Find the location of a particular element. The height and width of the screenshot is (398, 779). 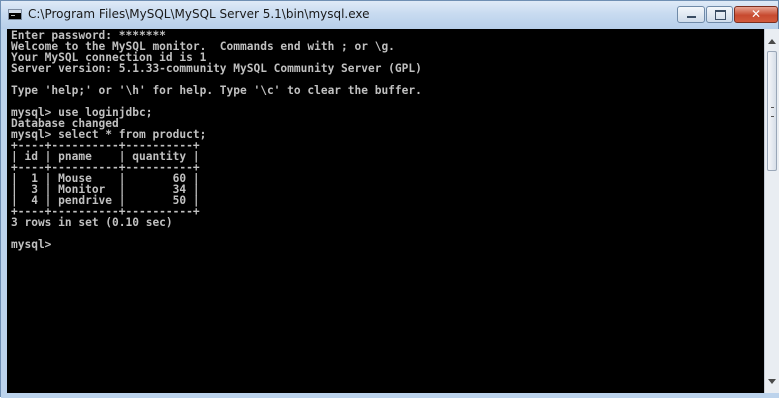

grip-icon is located at coordinates (772, 112).